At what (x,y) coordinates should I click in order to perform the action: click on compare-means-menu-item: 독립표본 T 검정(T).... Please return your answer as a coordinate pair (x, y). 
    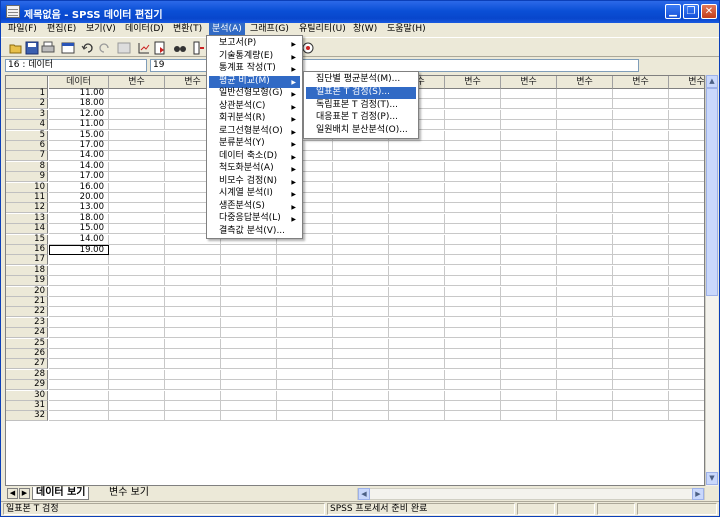
    Looking at the image, I should click on (361, 106).